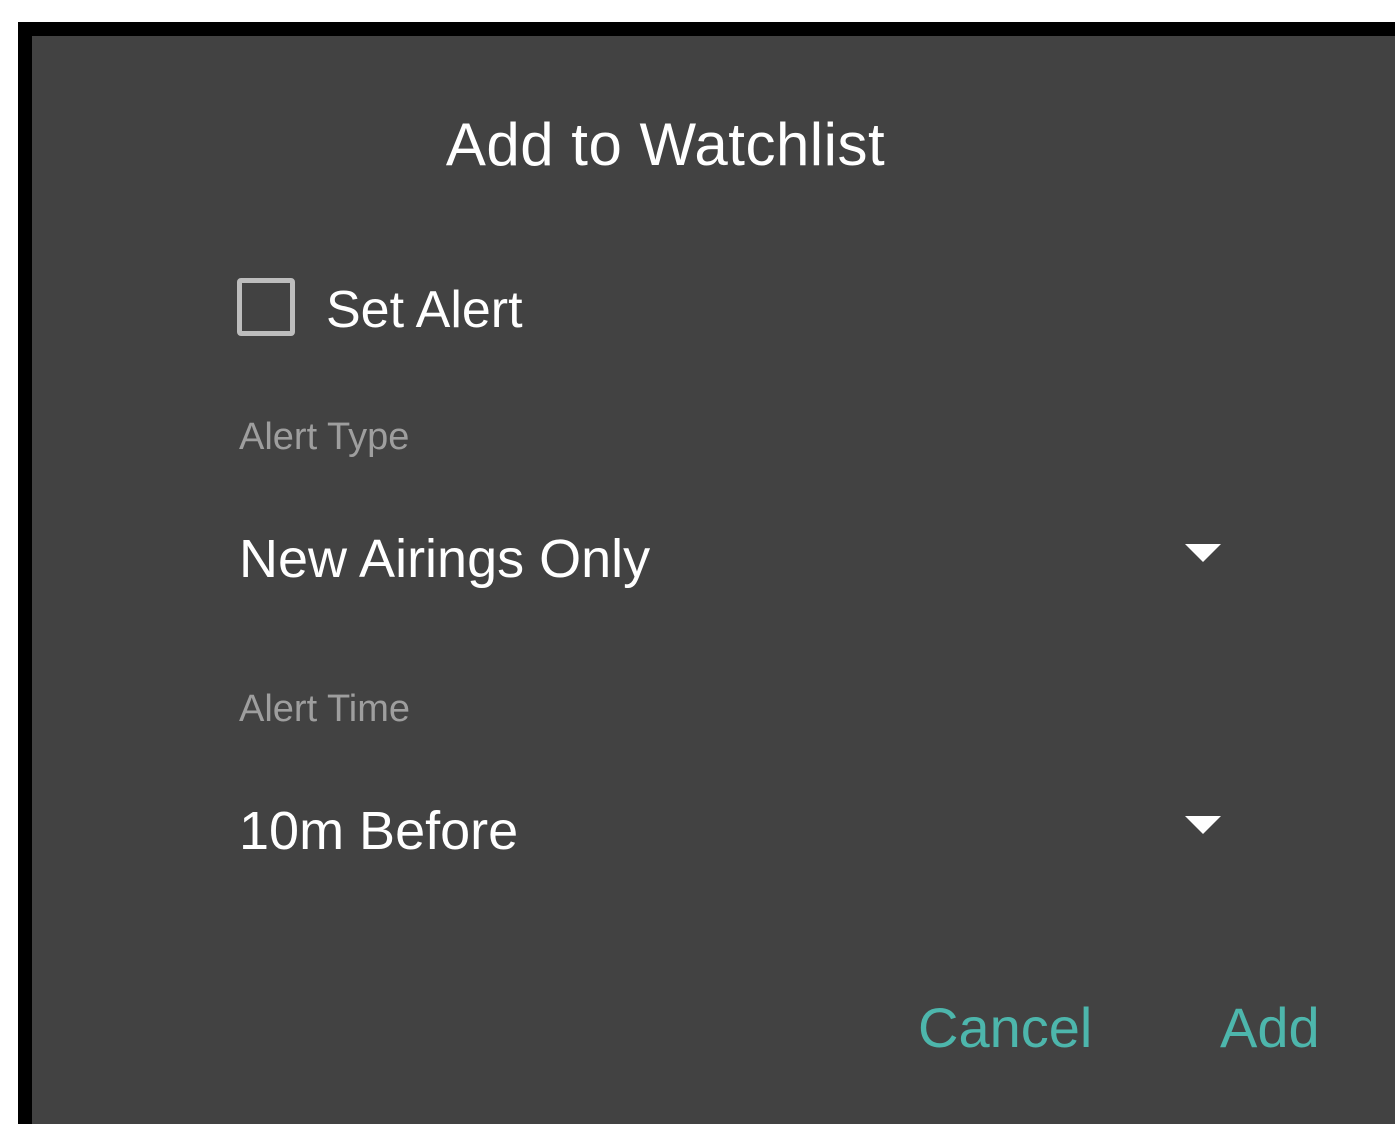  I want to click on alert-time-value: 10m Before, so click(379, 831).